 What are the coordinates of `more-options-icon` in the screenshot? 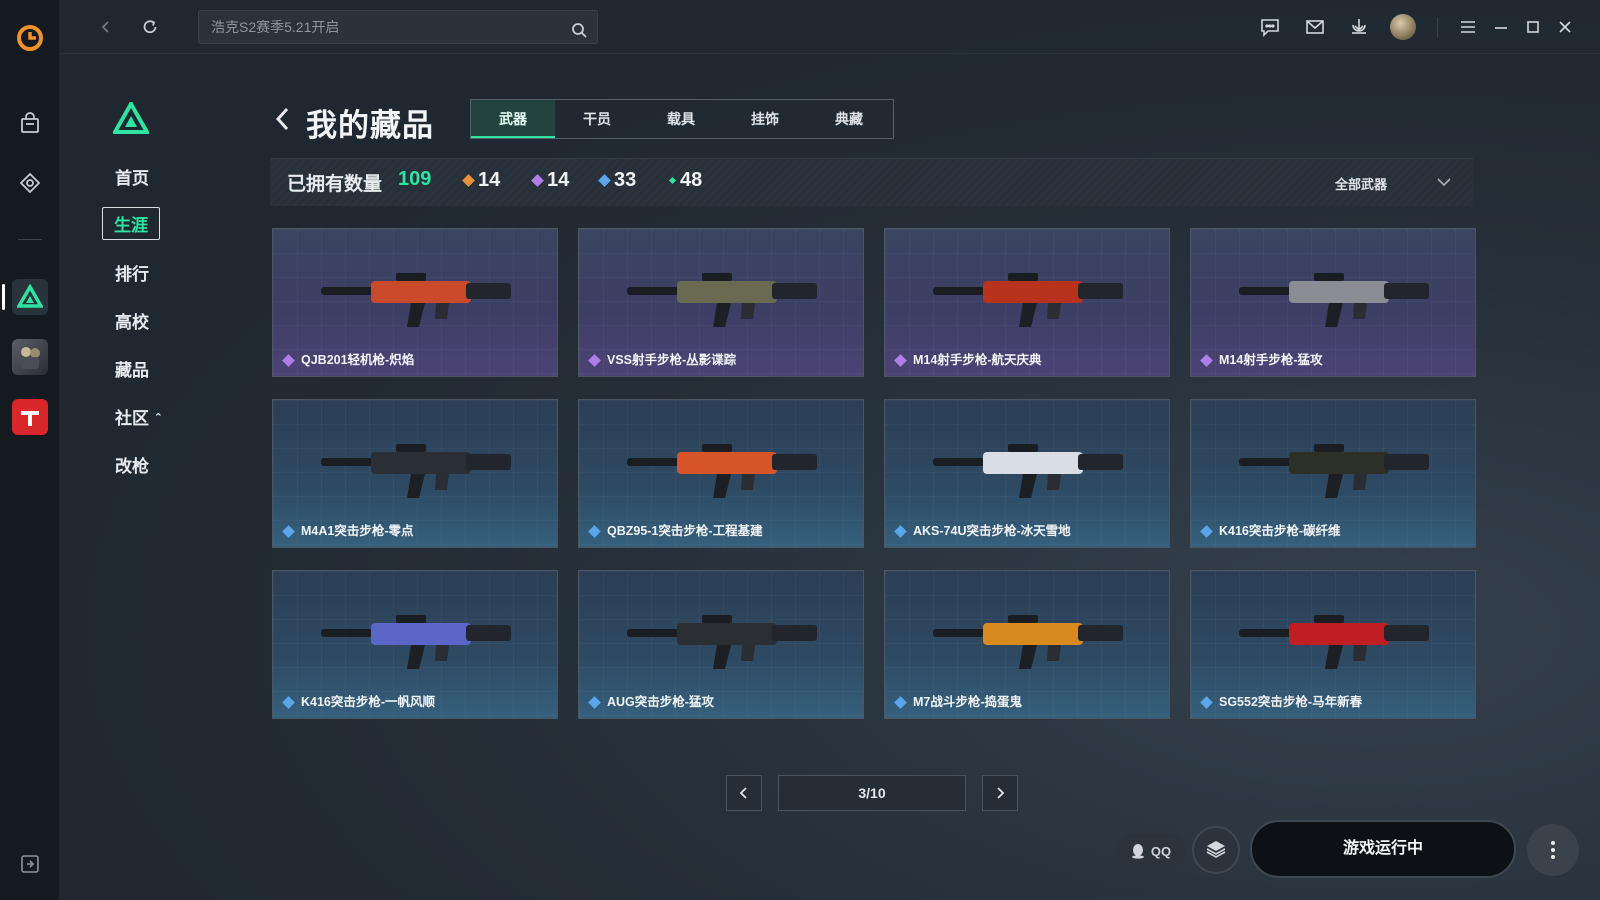 It's located at (1553, 850).